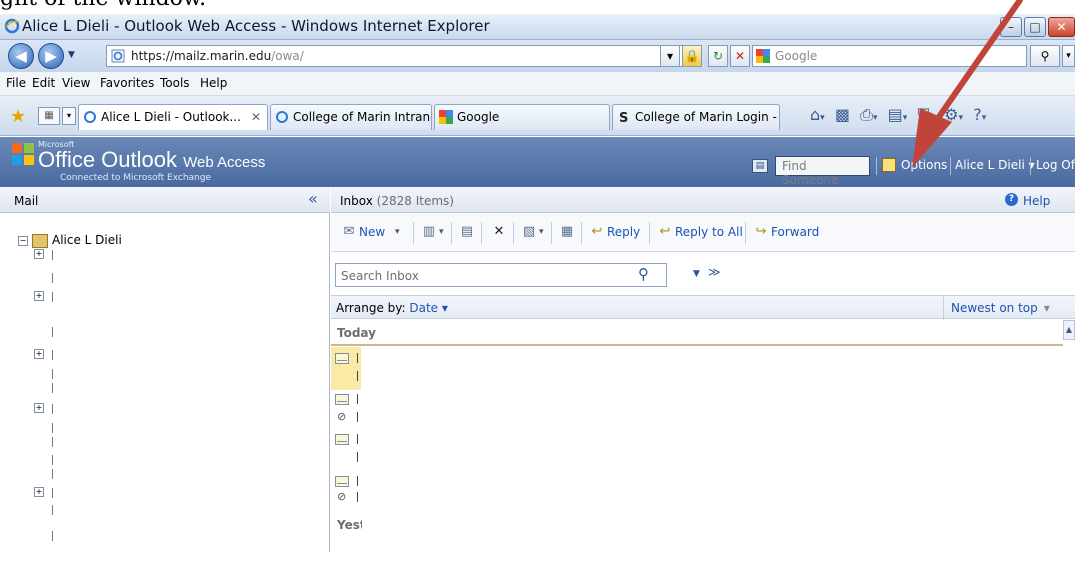  What do you see at coordinates (23, 240) in the screenshot?
I see `collapse-tree-icon: −` at bounding box center [23, 240].